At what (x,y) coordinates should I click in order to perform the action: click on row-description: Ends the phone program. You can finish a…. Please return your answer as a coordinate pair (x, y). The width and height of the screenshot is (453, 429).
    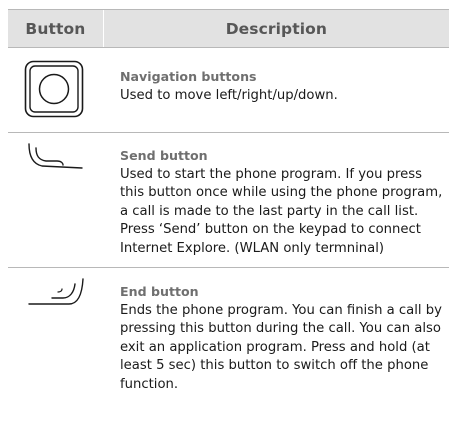
    Looking at the image, I should click on (281, 347).